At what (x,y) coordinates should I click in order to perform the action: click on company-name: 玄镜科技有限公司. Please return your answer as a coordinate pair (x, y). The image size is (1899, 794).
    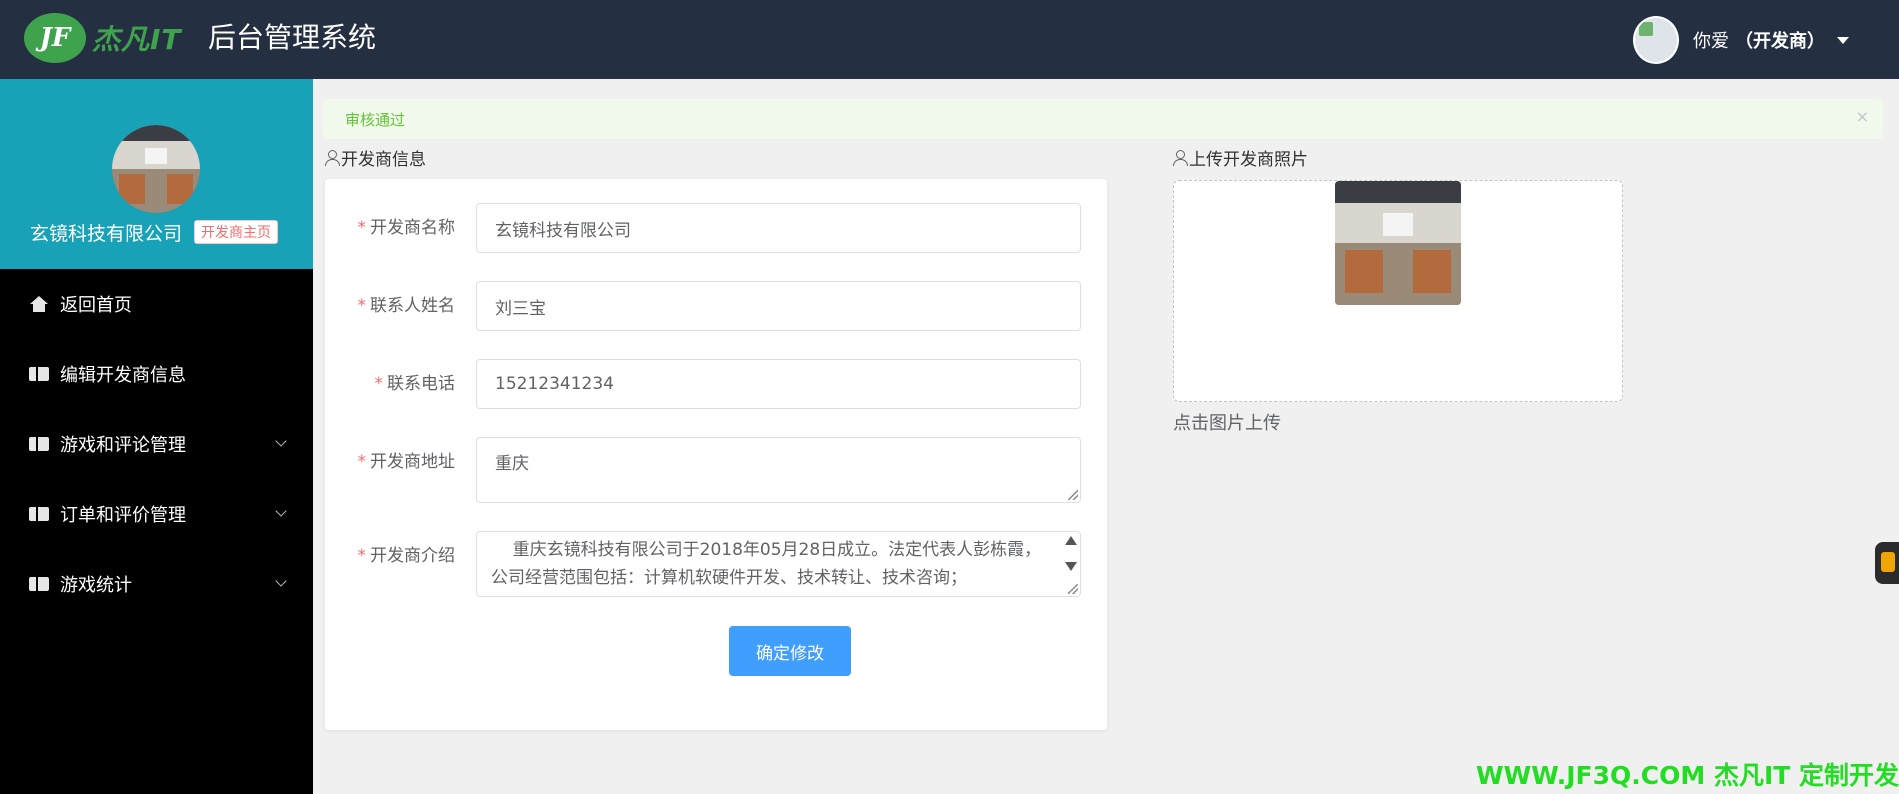
    Looking at the image, I should click on (106, 234).